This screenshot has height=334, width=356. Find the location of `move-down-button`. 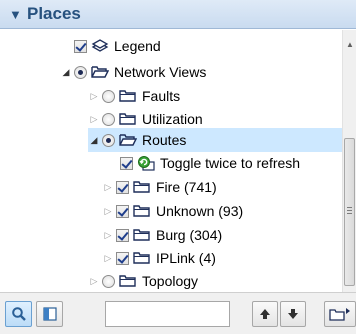

move-down-button is located at coordinates (293, 314).